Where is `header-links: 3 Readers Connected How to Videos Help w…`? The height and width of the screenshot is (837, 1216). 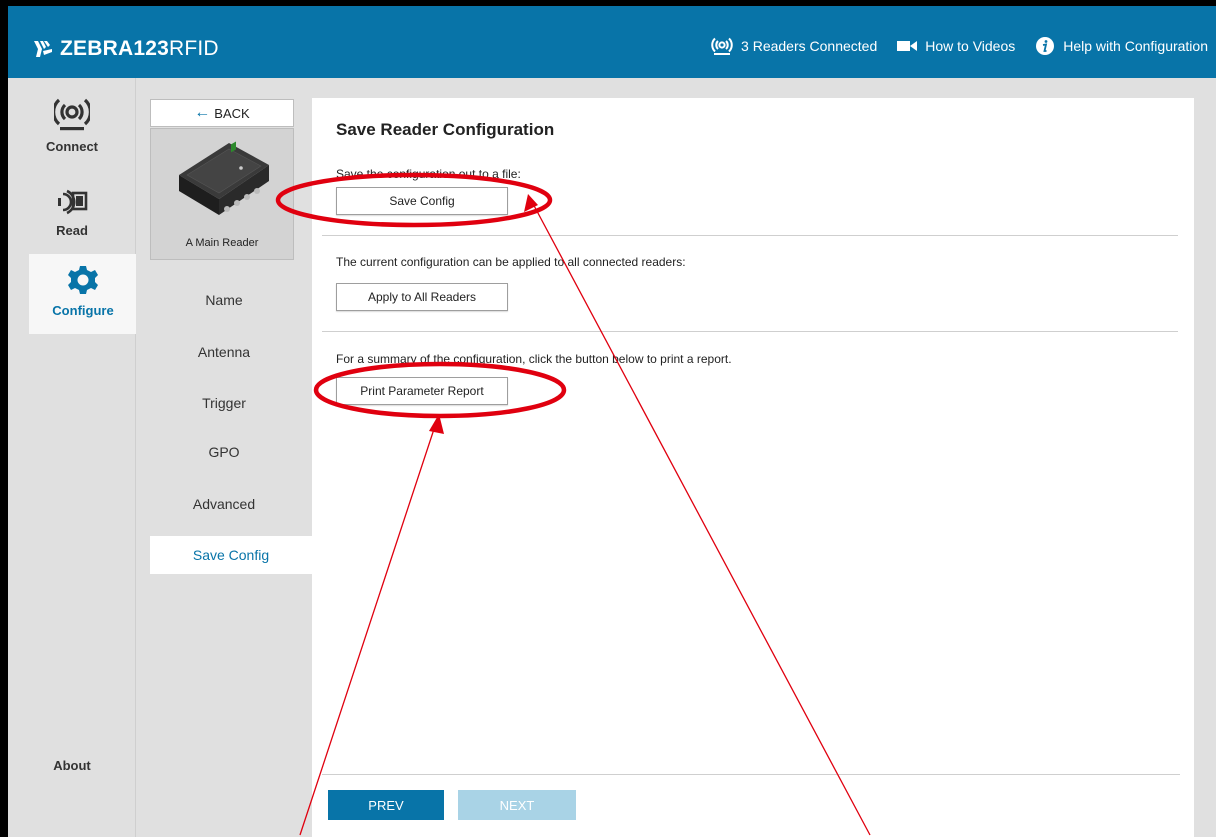
header-links: 3 Readers Connected How to Videos Help w… is located at coordinates (949, 46).